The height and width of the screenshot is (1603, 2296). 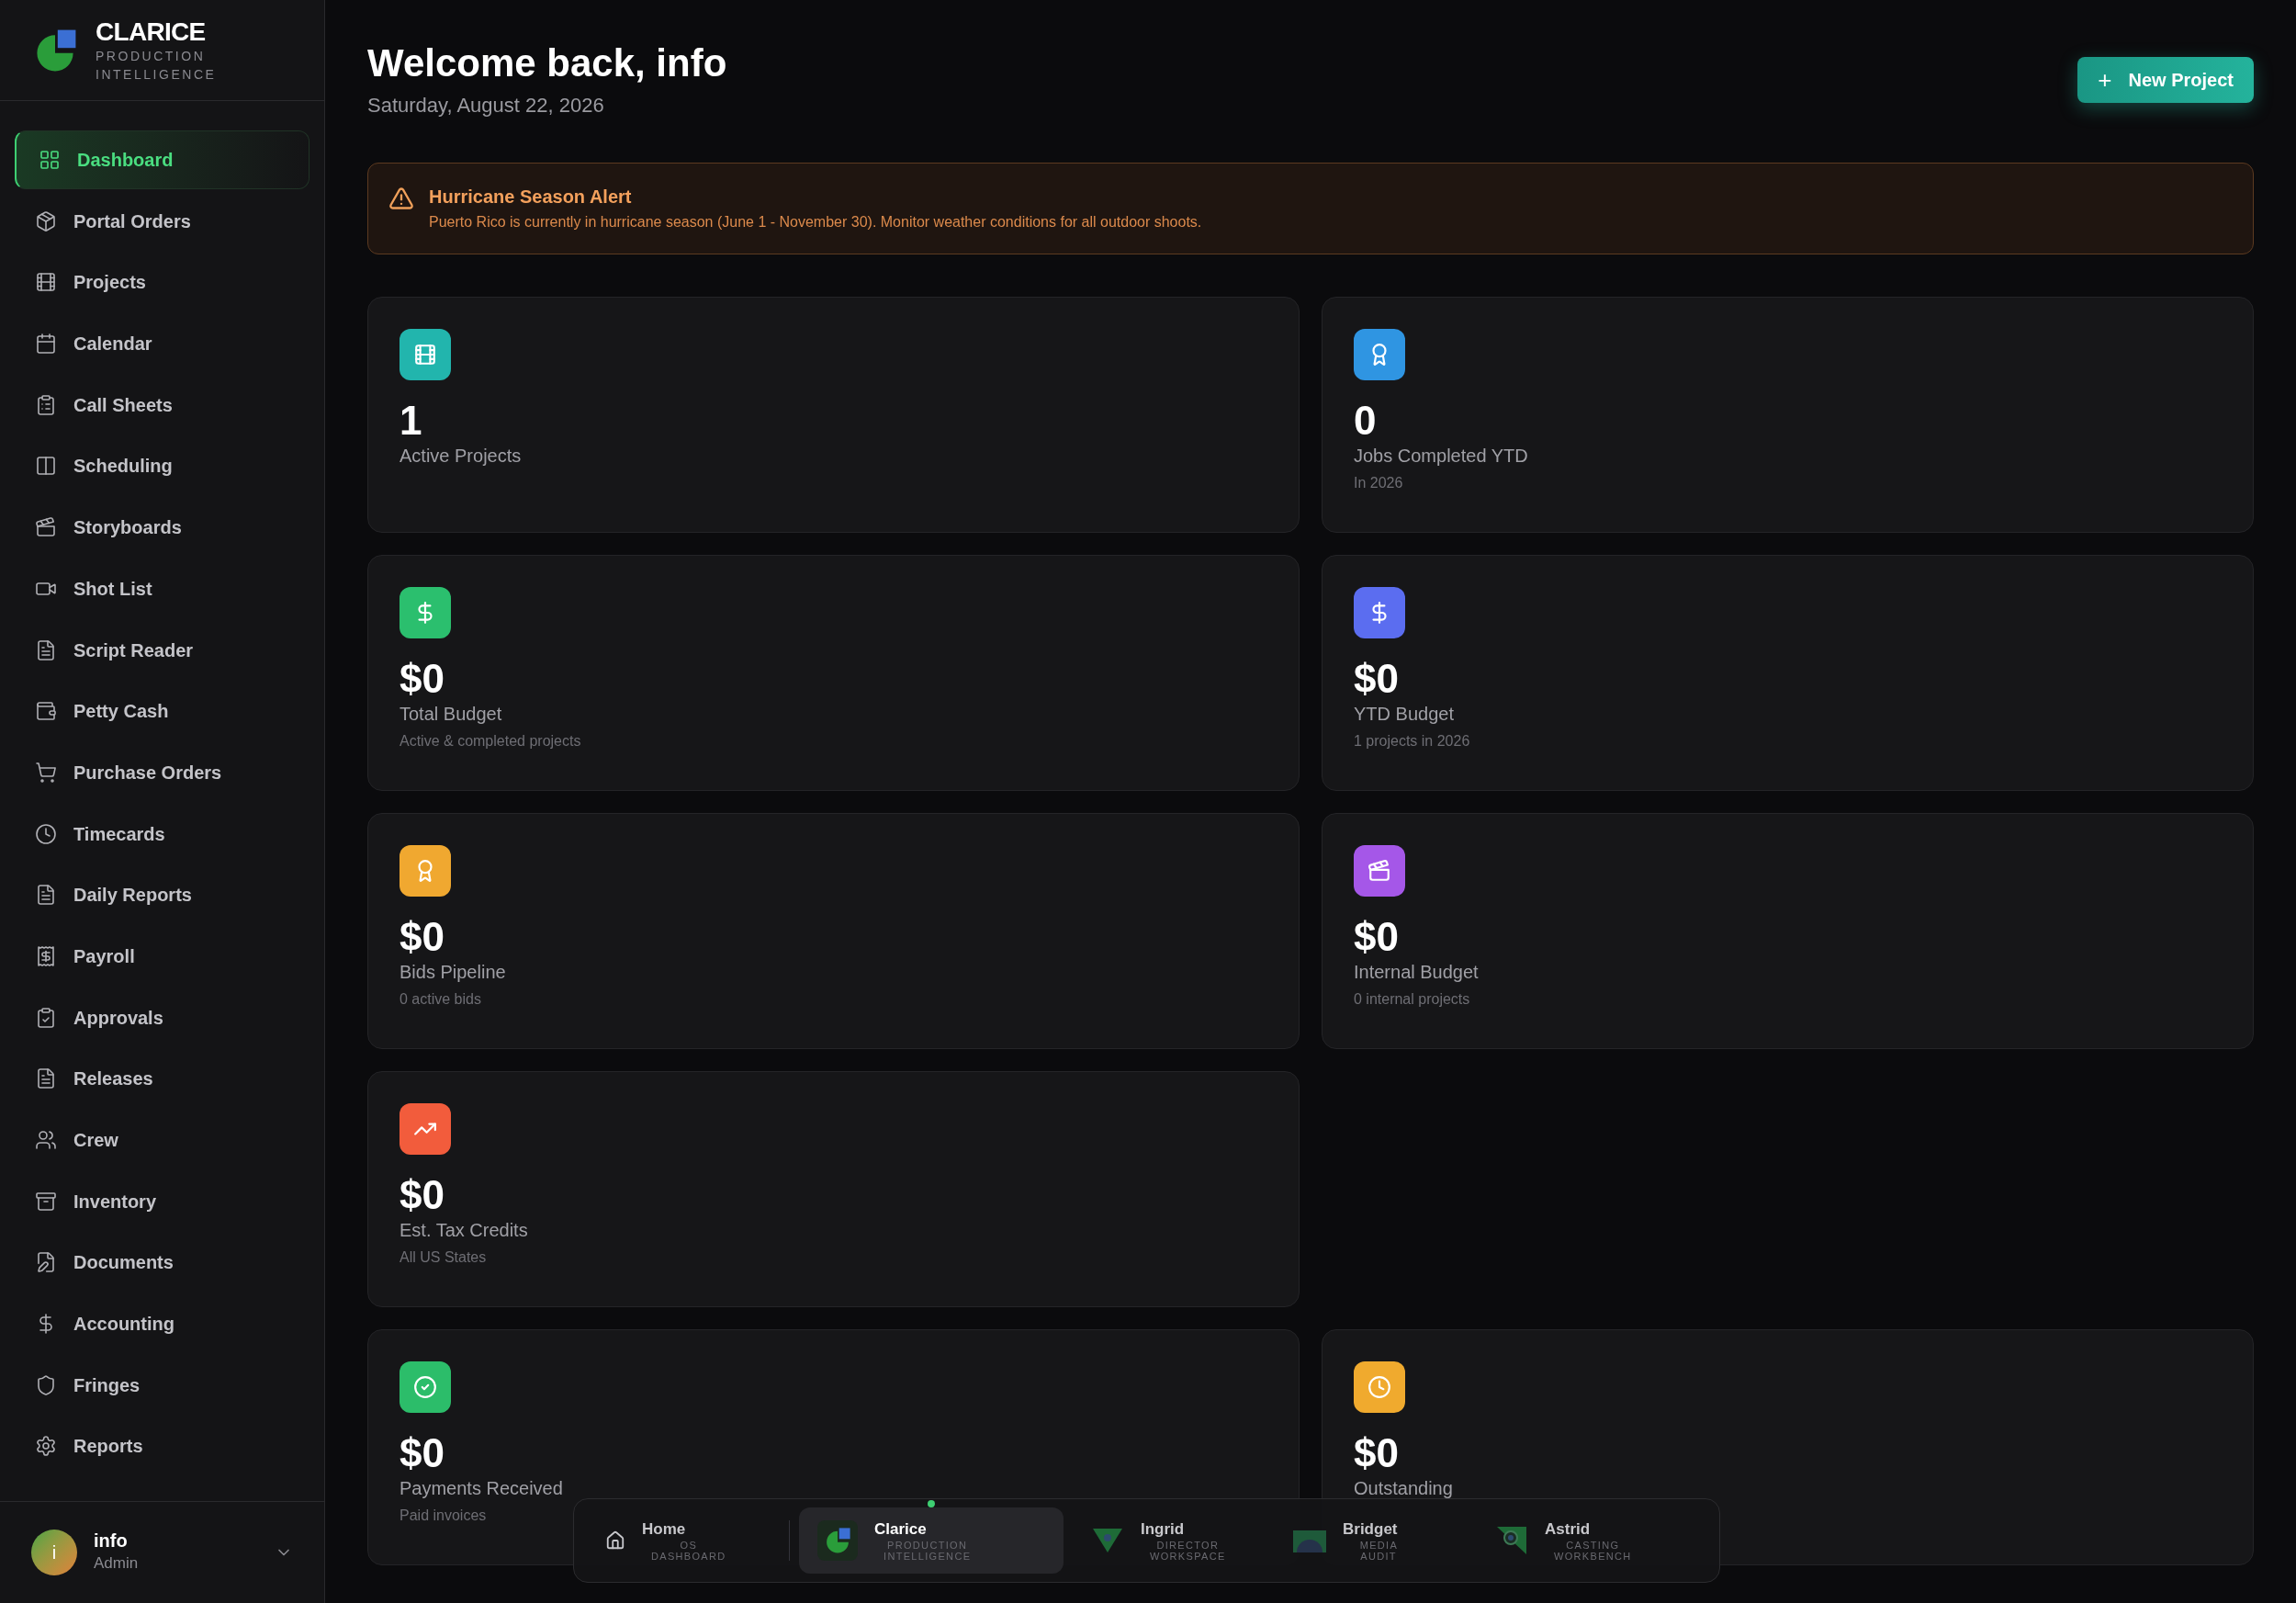 What do you see at coordinates (1568, 1529) in the screenshot?
I see `dock-app-name: Astrid` at bounding box center [1568, 1529].